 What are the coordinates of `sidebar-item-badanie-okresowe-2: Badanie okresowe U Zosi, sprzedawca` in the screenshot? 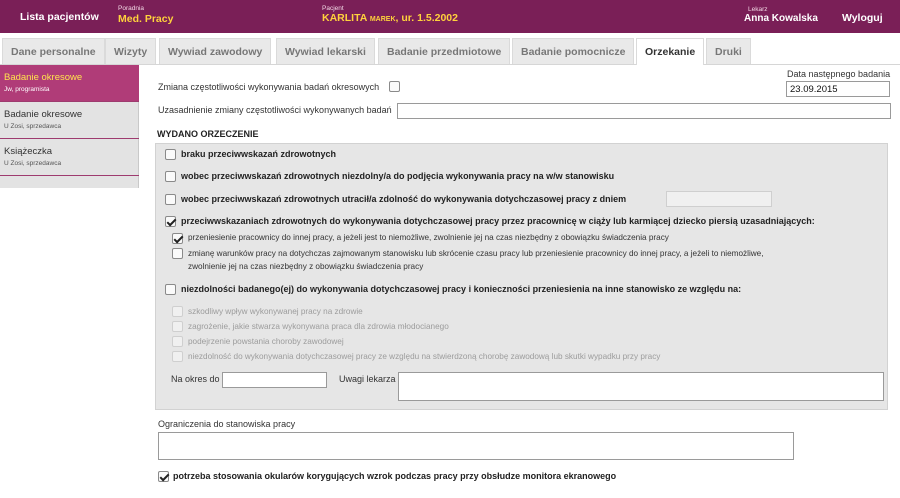 It's located at (69, 120).